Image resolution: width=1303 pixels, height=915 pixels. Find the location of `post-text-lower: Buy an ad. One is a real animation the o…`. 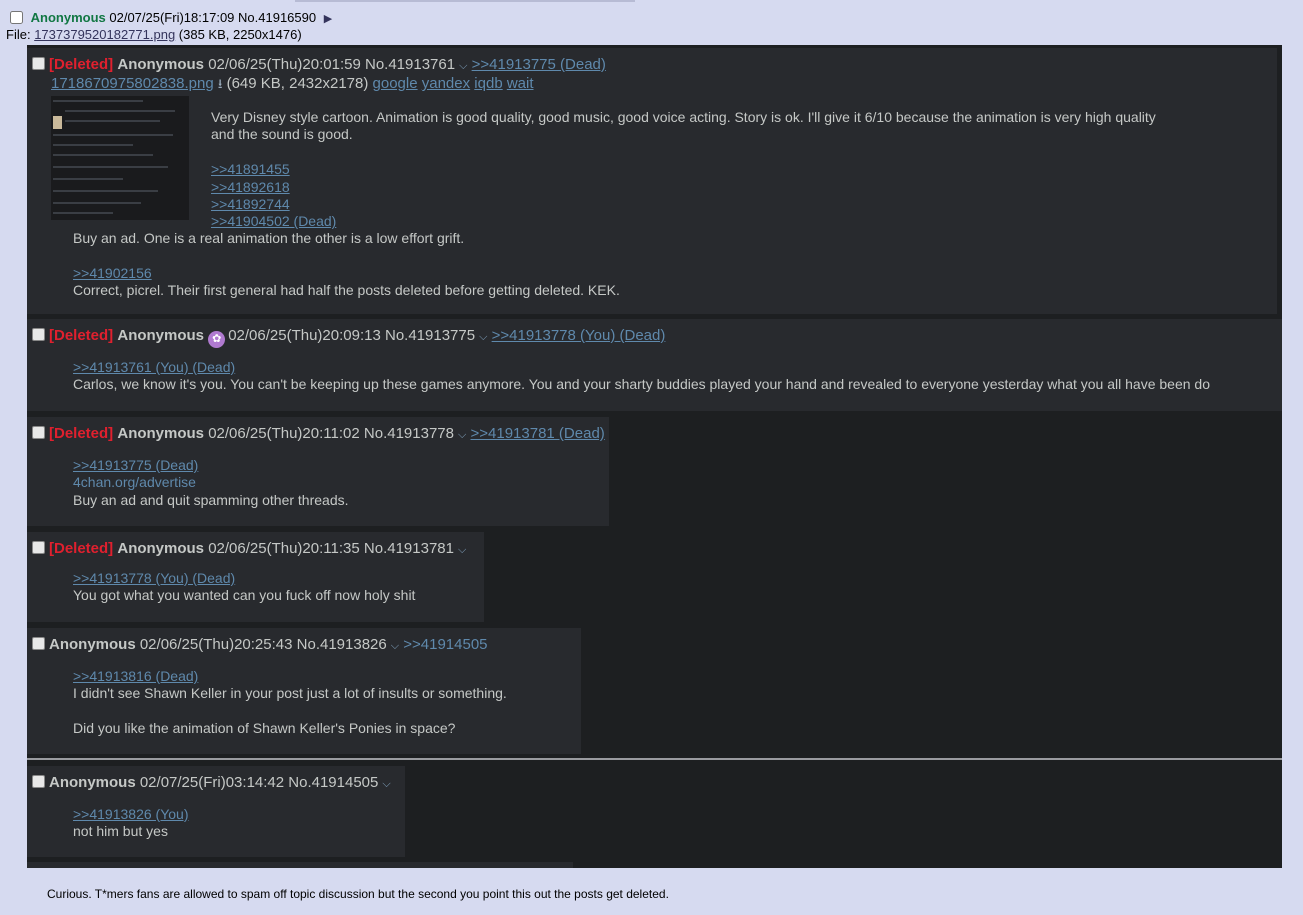

post-text-lower: Buy an ad. One is a real animation the o… is located at coordinates (346, 265).